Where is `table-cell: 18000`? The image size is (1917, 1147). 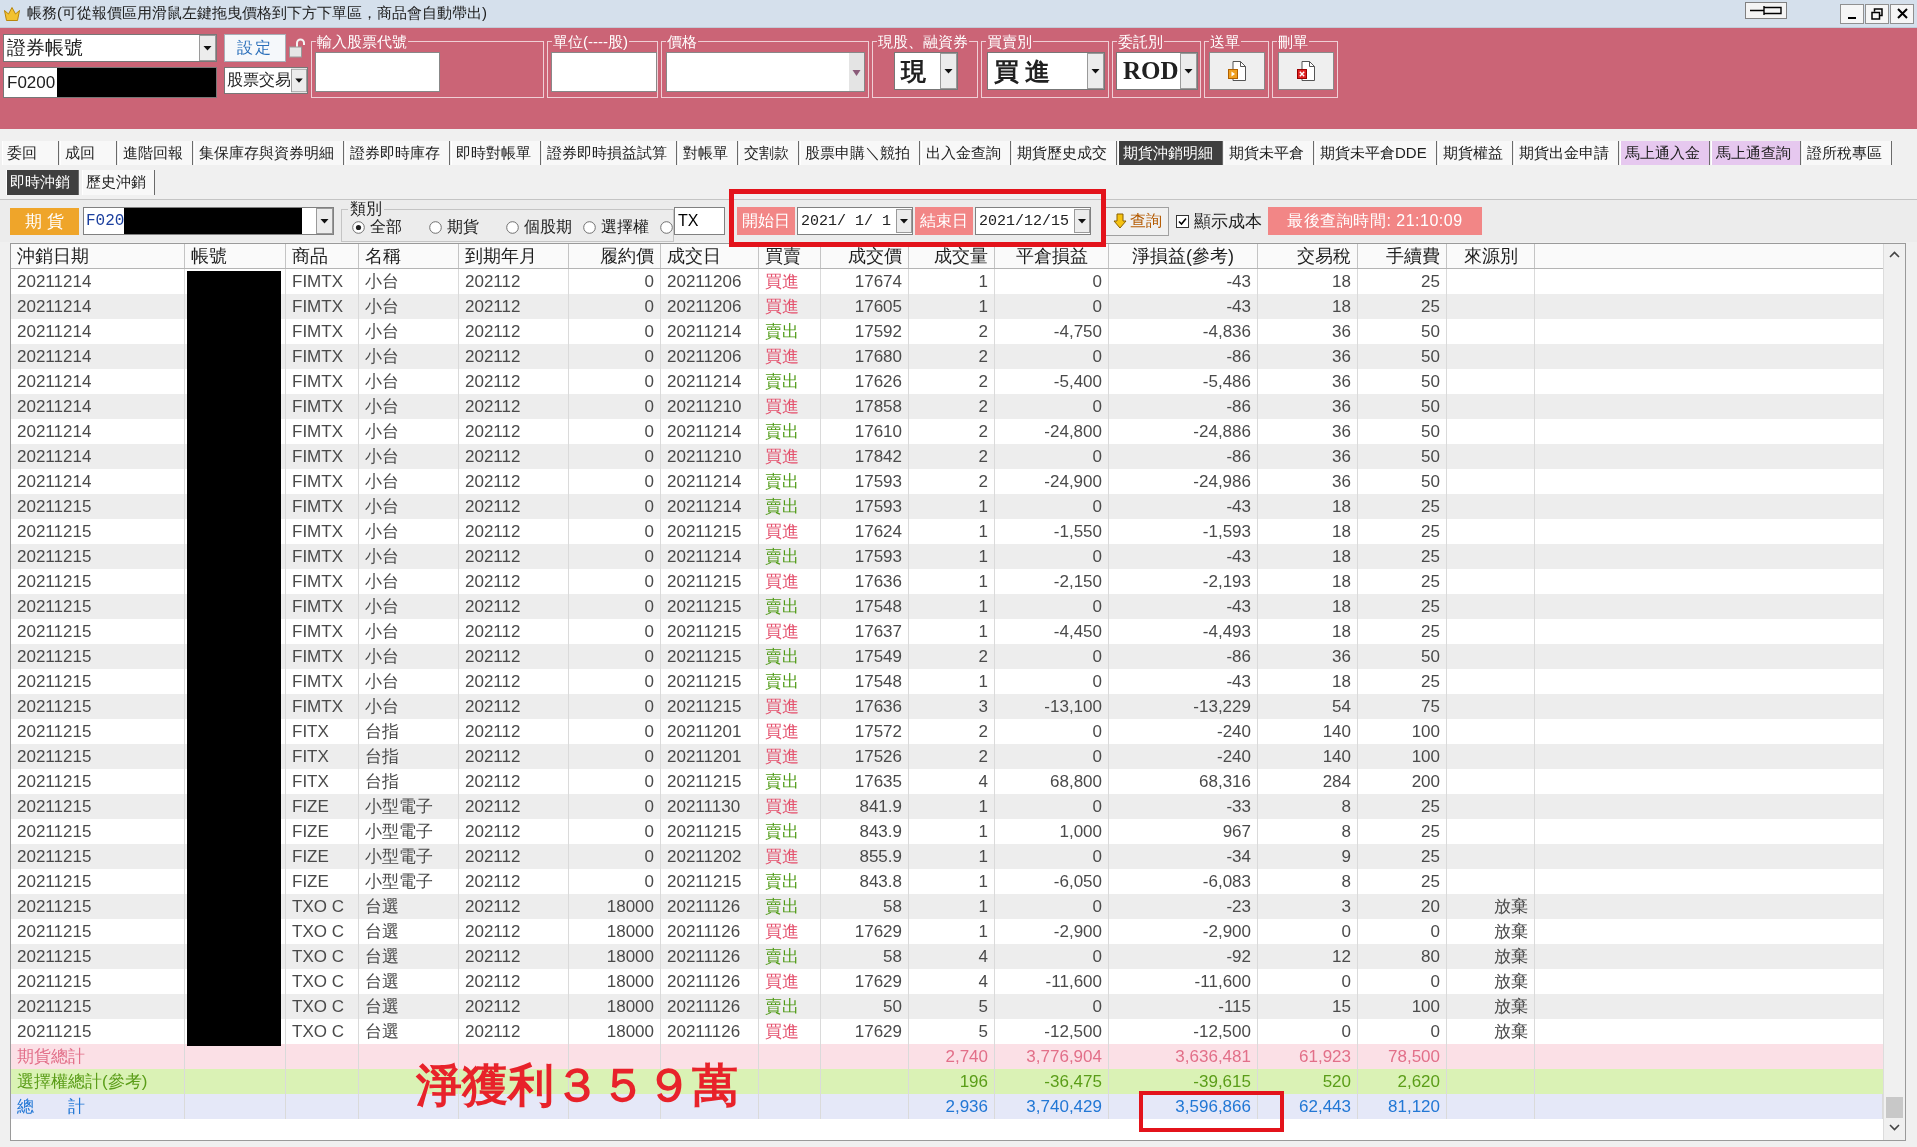
table-cell: 18000 is located at coordinates (615, 1006).